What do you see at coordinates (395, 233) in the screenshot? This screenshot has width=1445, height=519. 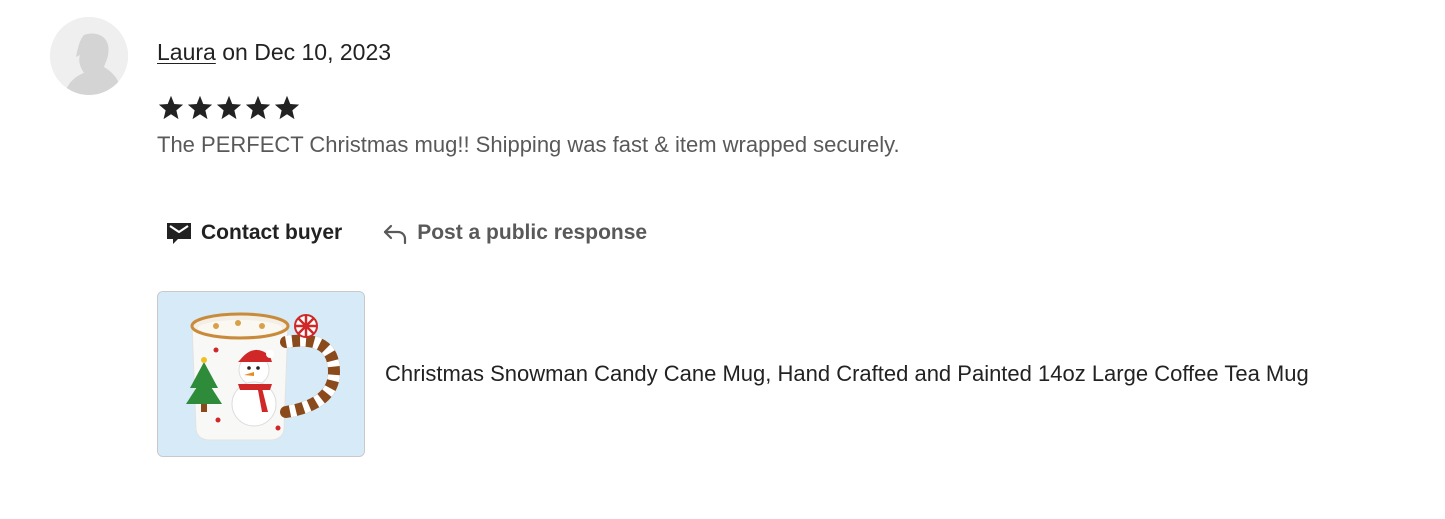 I see `reply-arrow-icon` at bounding box center [395, 233].